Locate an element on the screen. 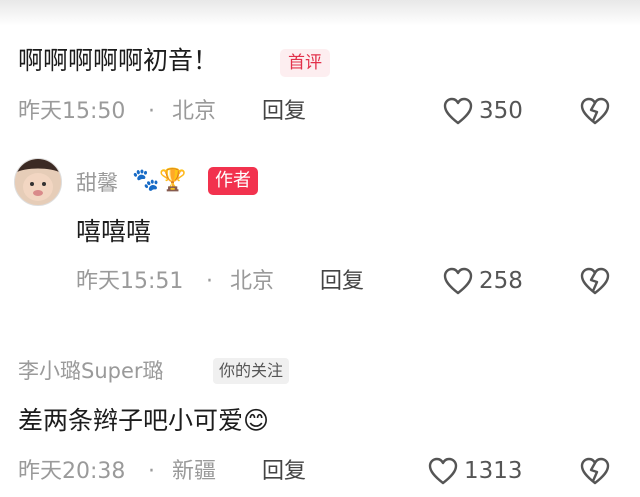 The image size is (640, 497). comment-text: 嘻嘻嘻 is located at coordinates (114, 231).